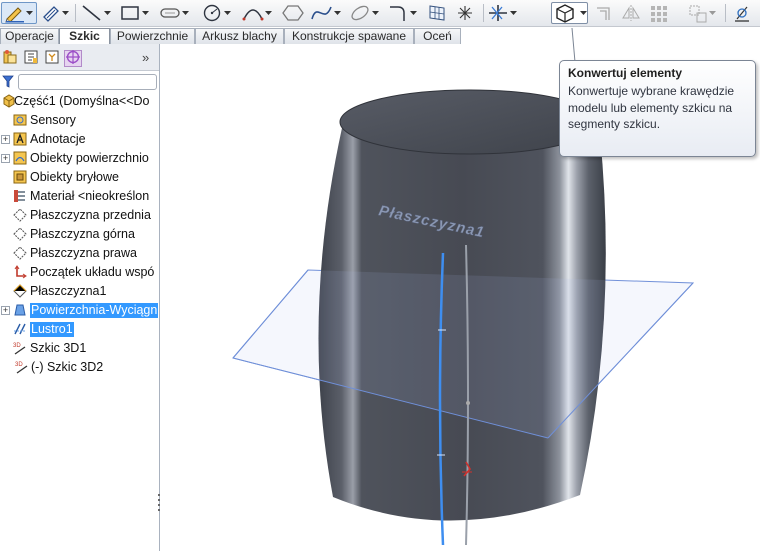 The image size is (760, 551). I want to click on crosshair-icon, so click(73, 58).